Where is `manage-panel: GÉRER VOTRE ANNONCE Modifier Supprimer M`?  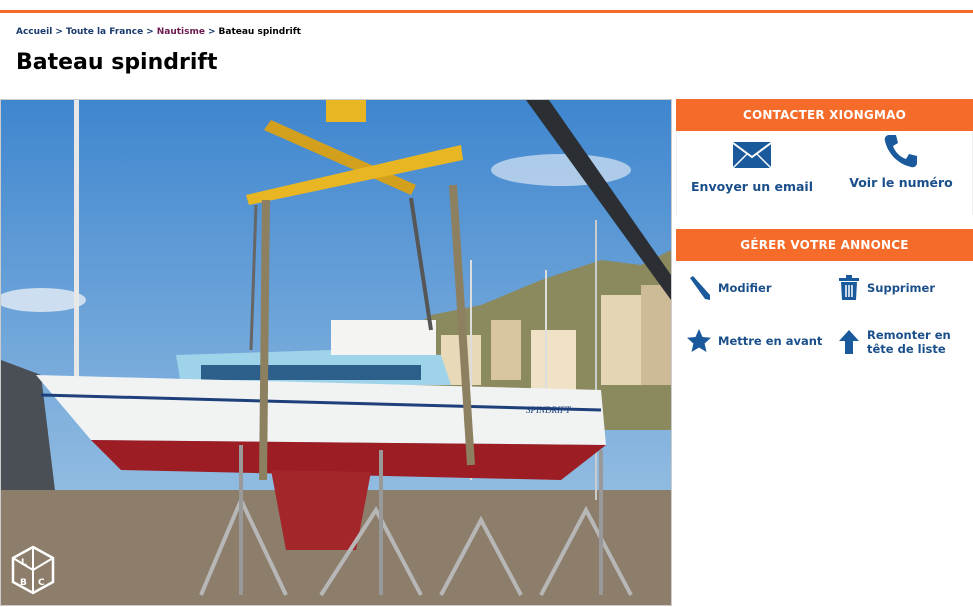 manage-panel: GÉRER VOTRE ANNONCE Modifier Supprimer M is located at coordinates (824, 305).